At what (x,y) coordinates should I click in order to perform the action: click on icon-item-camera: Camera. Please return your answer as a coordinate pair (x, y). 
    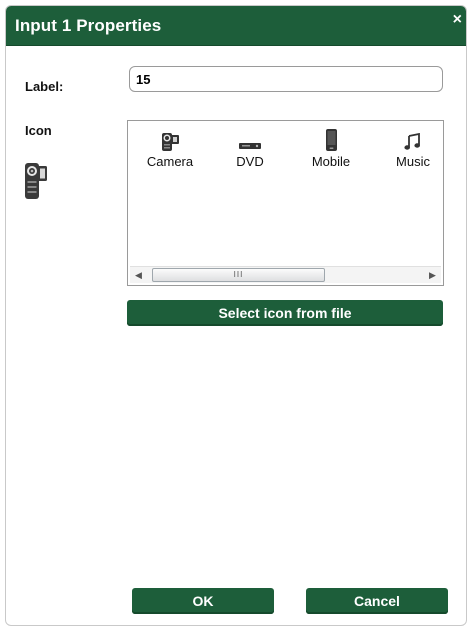
    Looking at the image, I should click on (170, 148).